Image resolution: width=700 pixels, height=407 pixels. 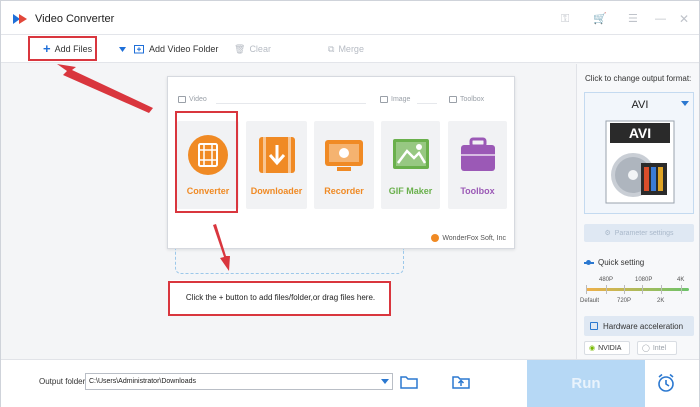 I want to click on merge-button: ⧉ Merge, so click(x=346, y=49).